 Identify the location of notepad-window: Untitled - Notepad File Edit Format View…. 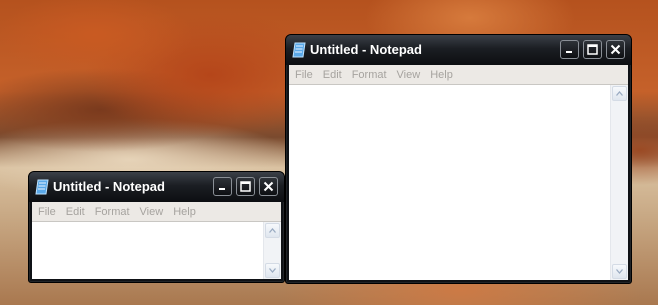
(156, 227).